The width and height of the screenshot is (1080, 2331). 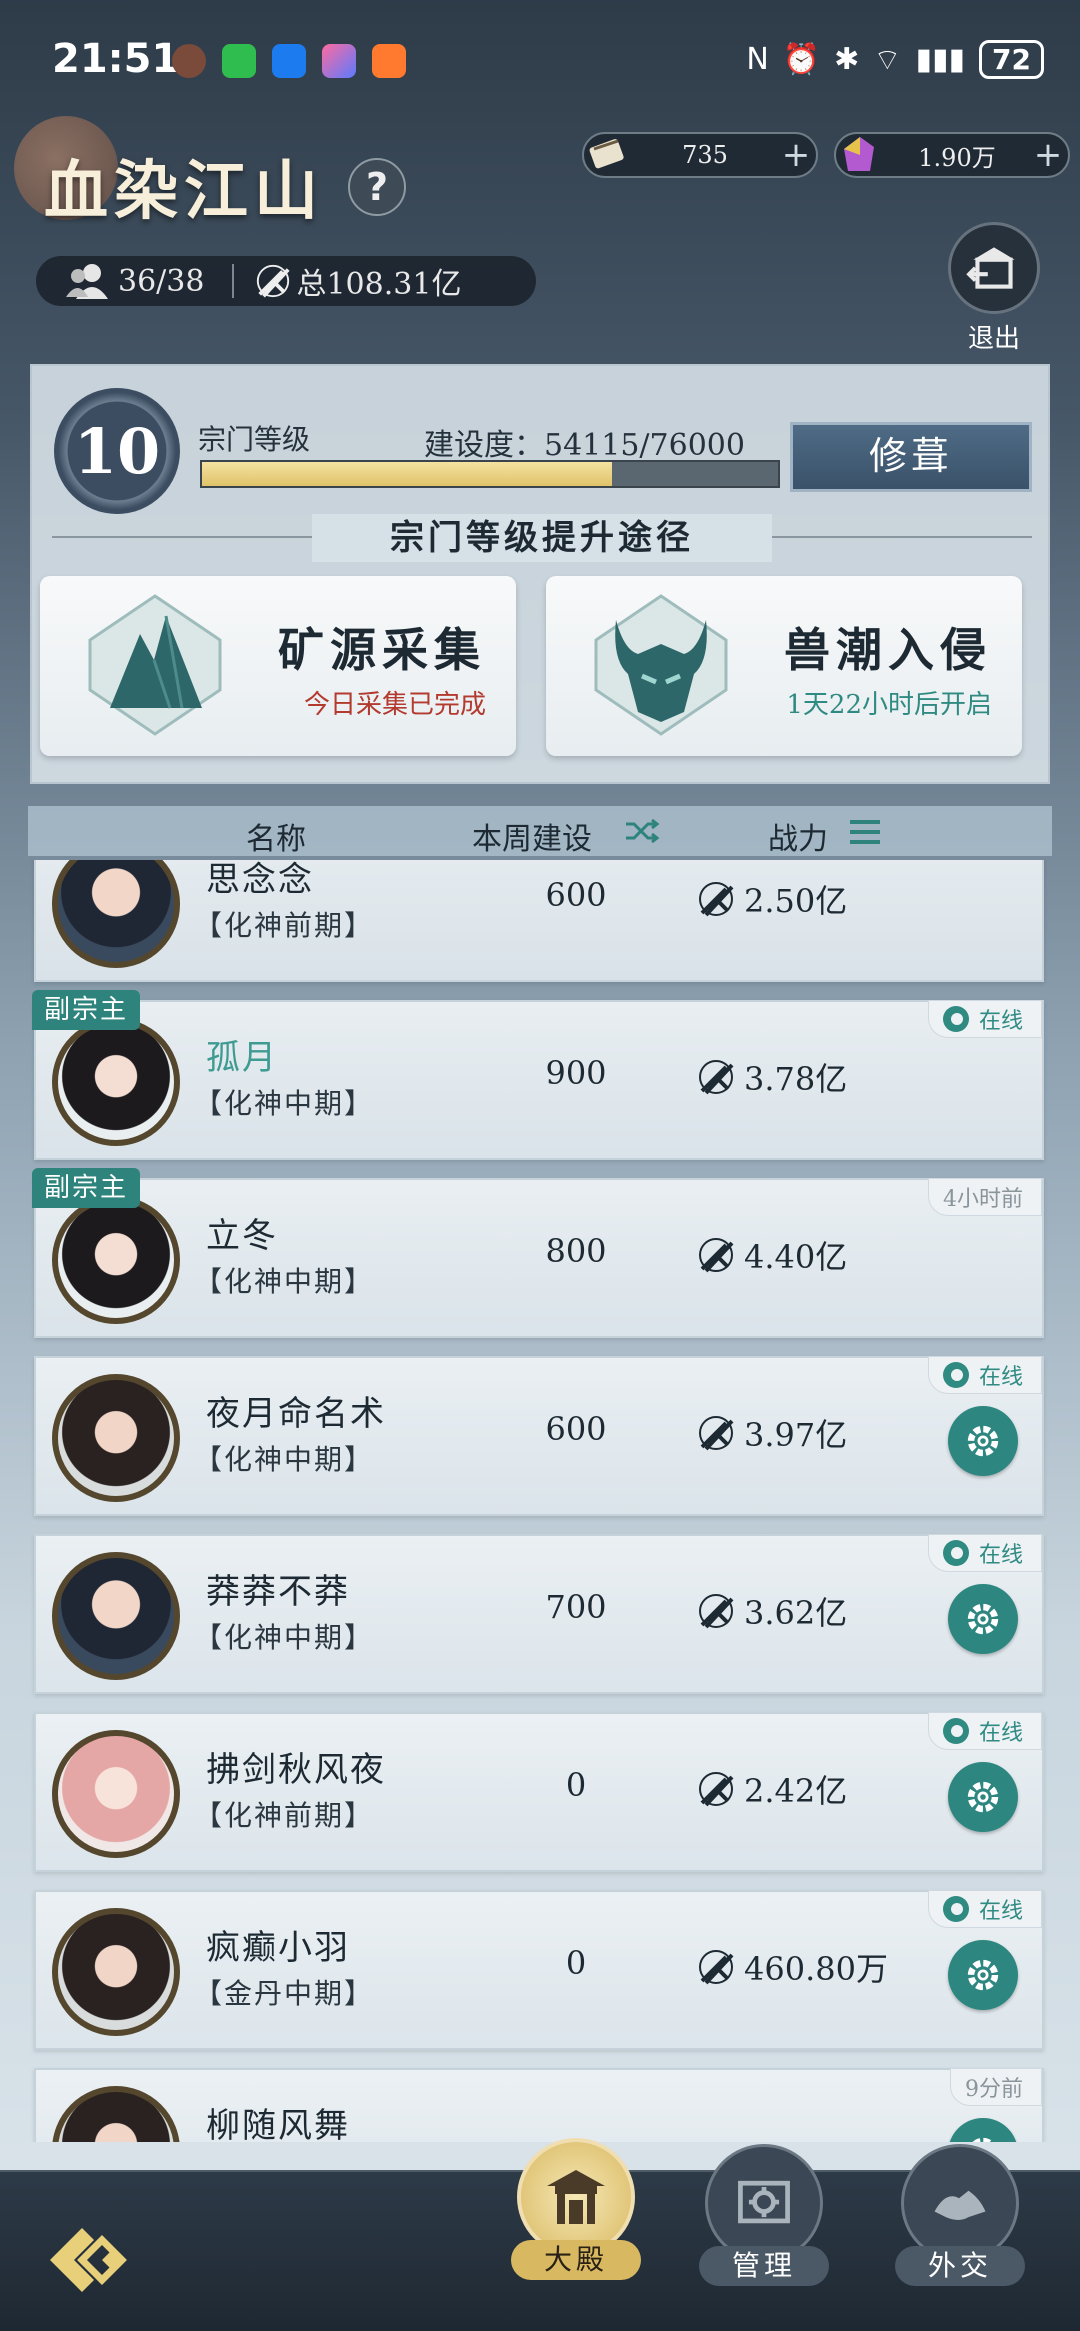 What do you see at coordinates (389, 61) in the screenshot?
I see `home-app-icon` at bounding box center [389, 61].